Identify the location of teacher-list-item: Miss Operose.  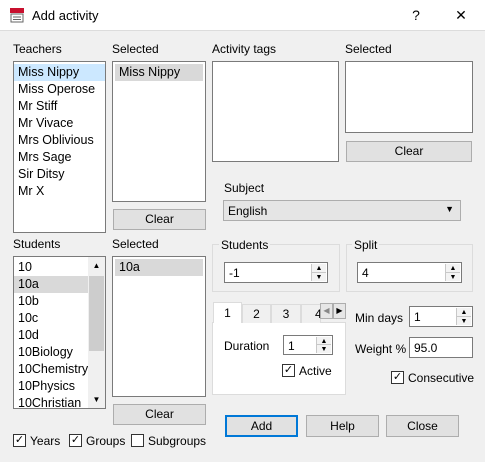
(59, 89).